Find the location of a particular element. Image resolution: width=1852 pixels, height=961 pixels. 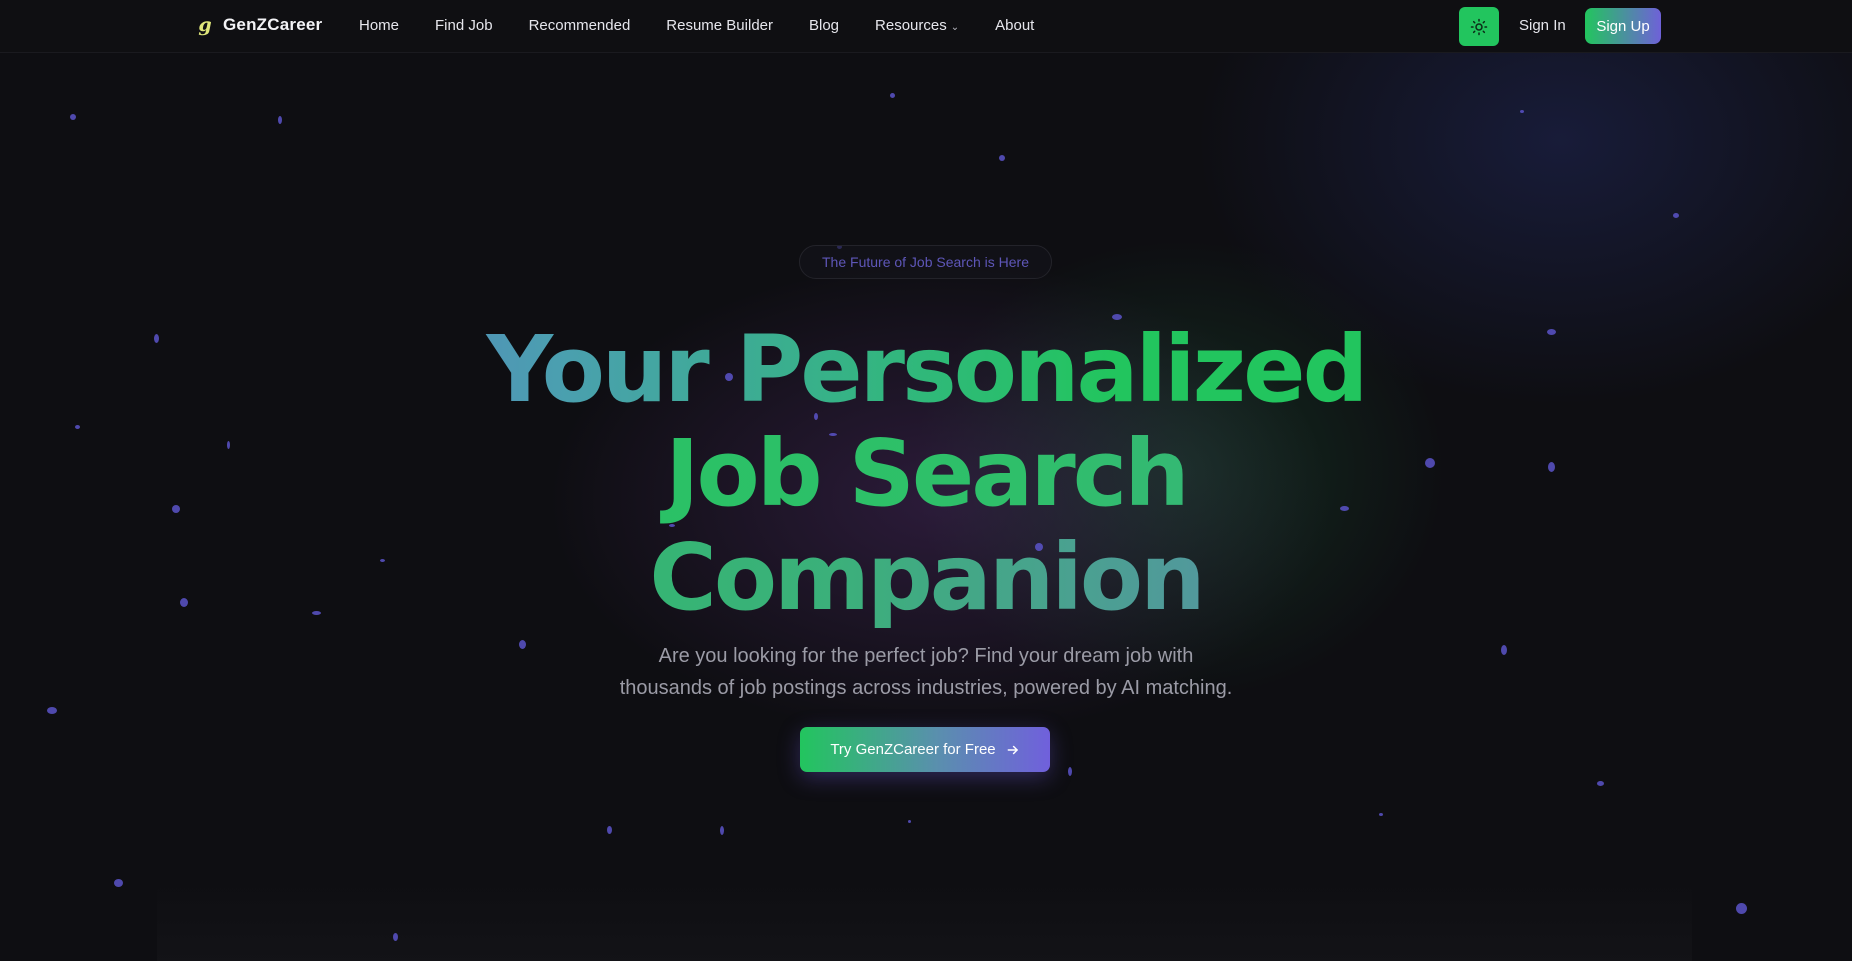

logo-icon: g is located at coordinates (205, 25).